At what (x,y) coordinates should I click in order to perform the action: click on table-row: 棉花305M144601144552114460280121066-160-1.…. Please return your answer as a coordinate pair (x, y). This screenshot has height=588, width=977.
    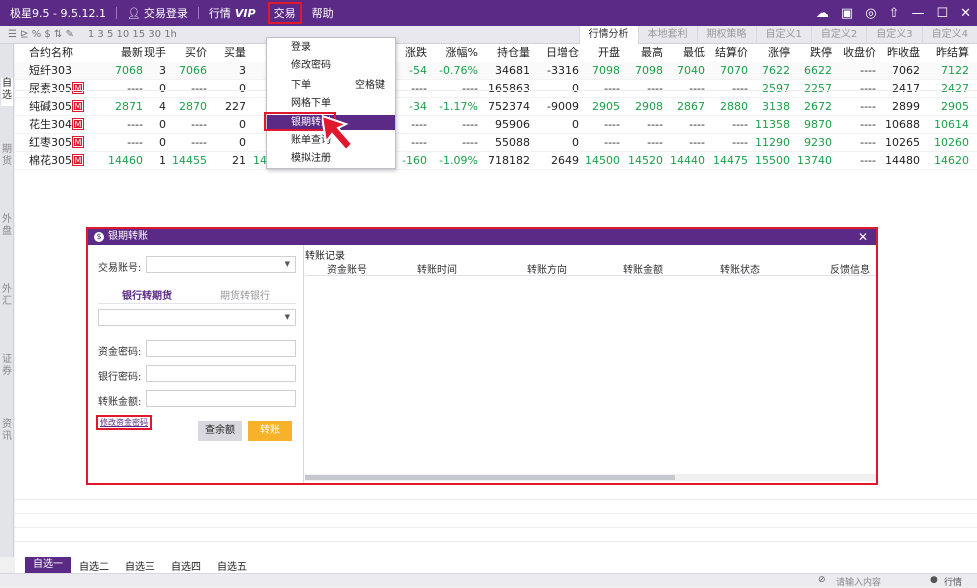
    Looking at the image, I should click on (496, 161).